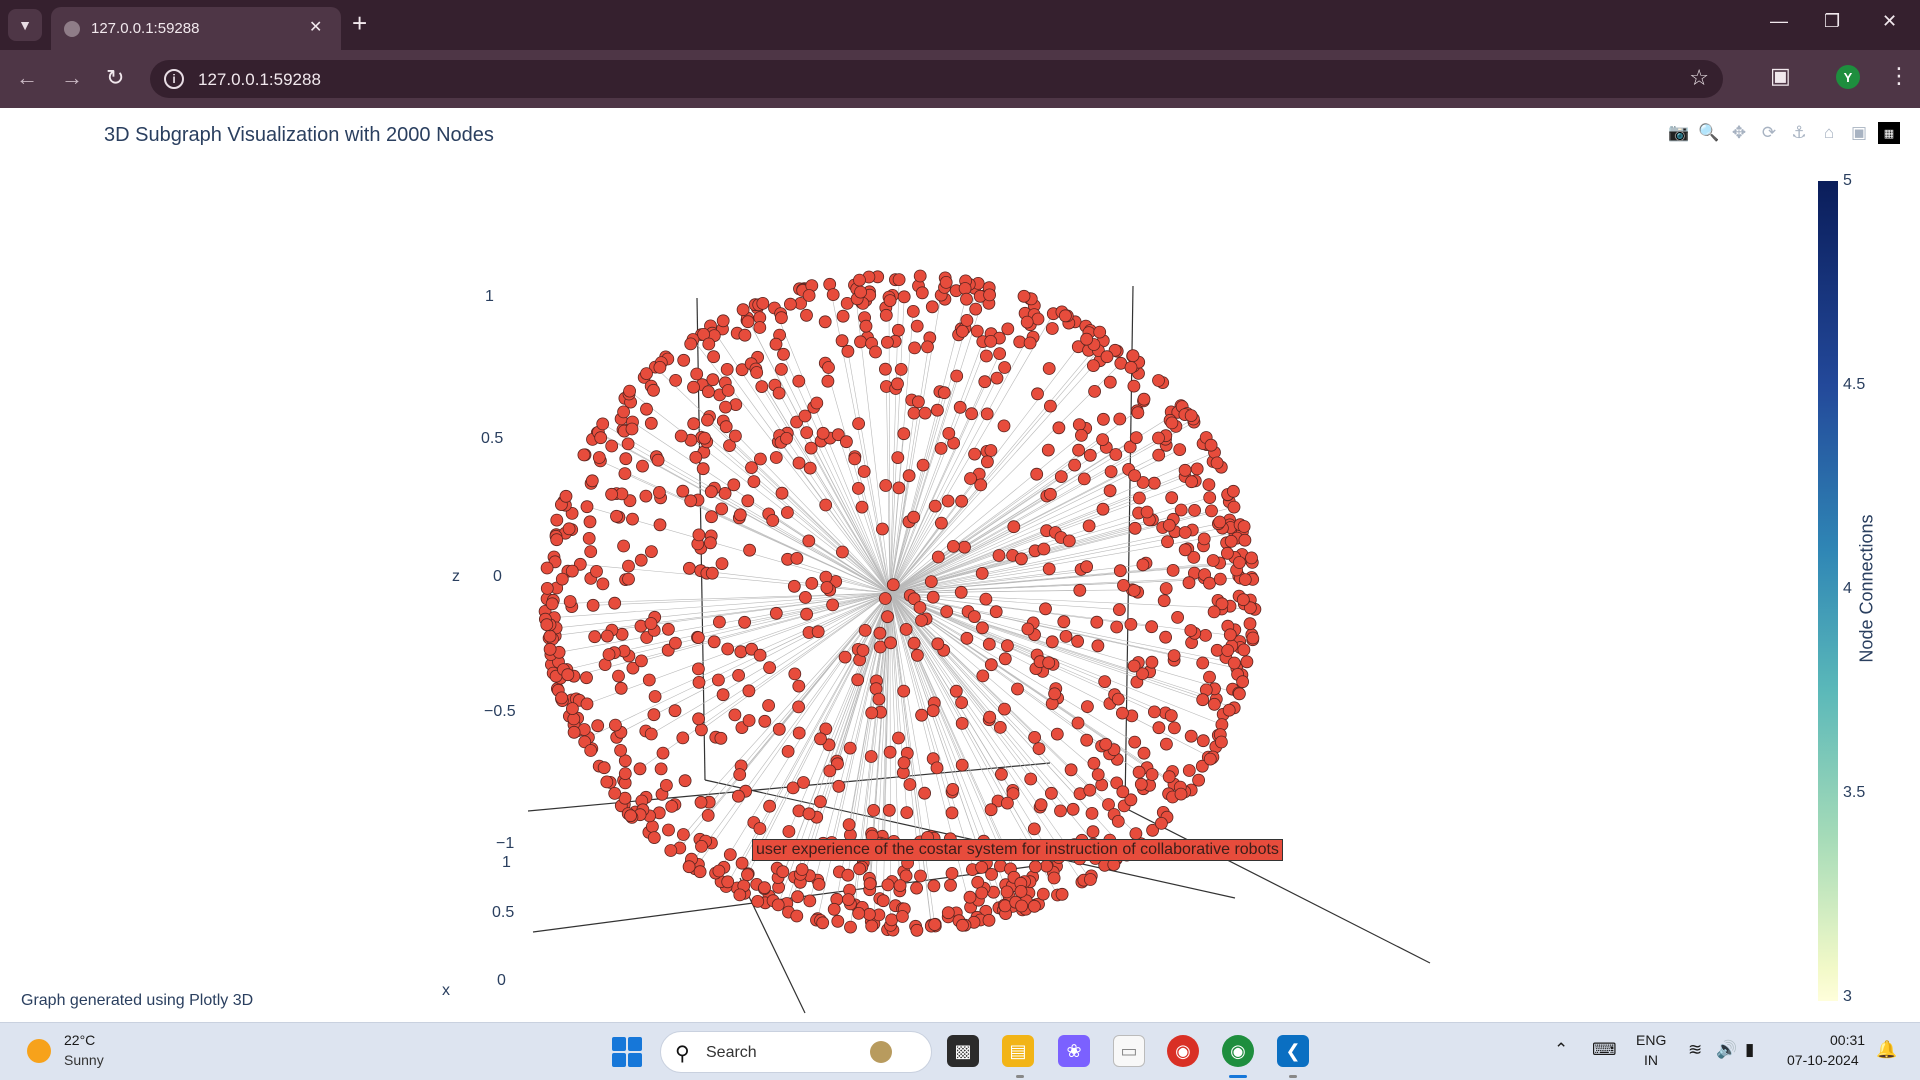 The image size is (1920, 1080). Describe the element at coordinates (1561, 1050) in the screenshot. I see `tray-chevron-icon: ⌃` at that location.